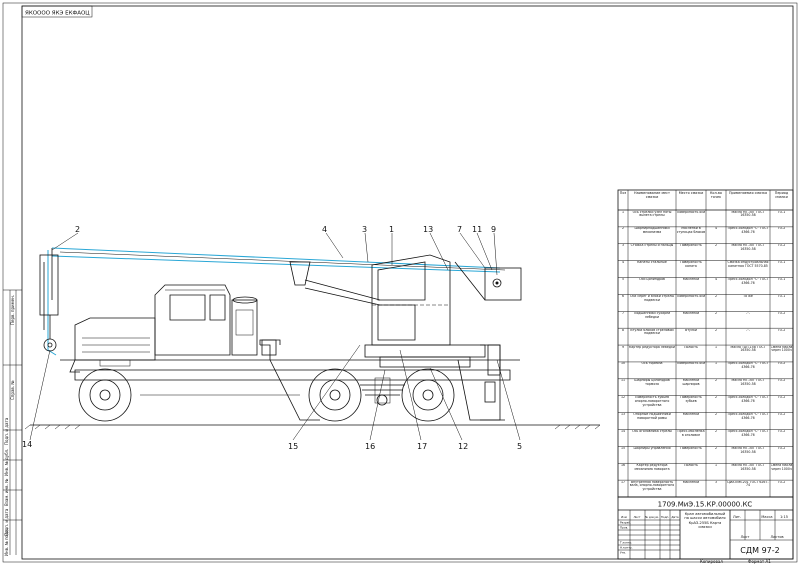 The width and height of the screenshot is (800, 565). I want to click on table-cell: Стяжка стрелы и пальцы, so click(652, 245).